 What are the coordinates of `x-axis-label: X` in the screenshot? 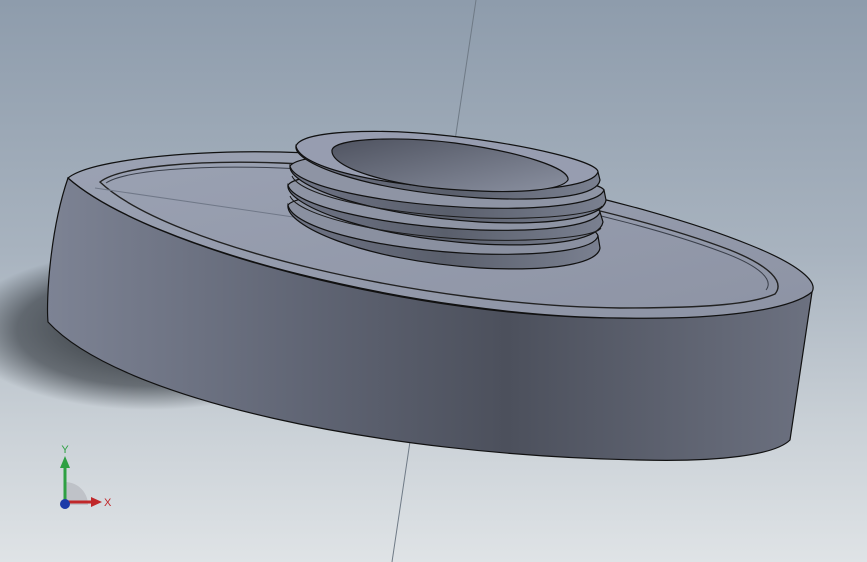 It's located at (108, 503).